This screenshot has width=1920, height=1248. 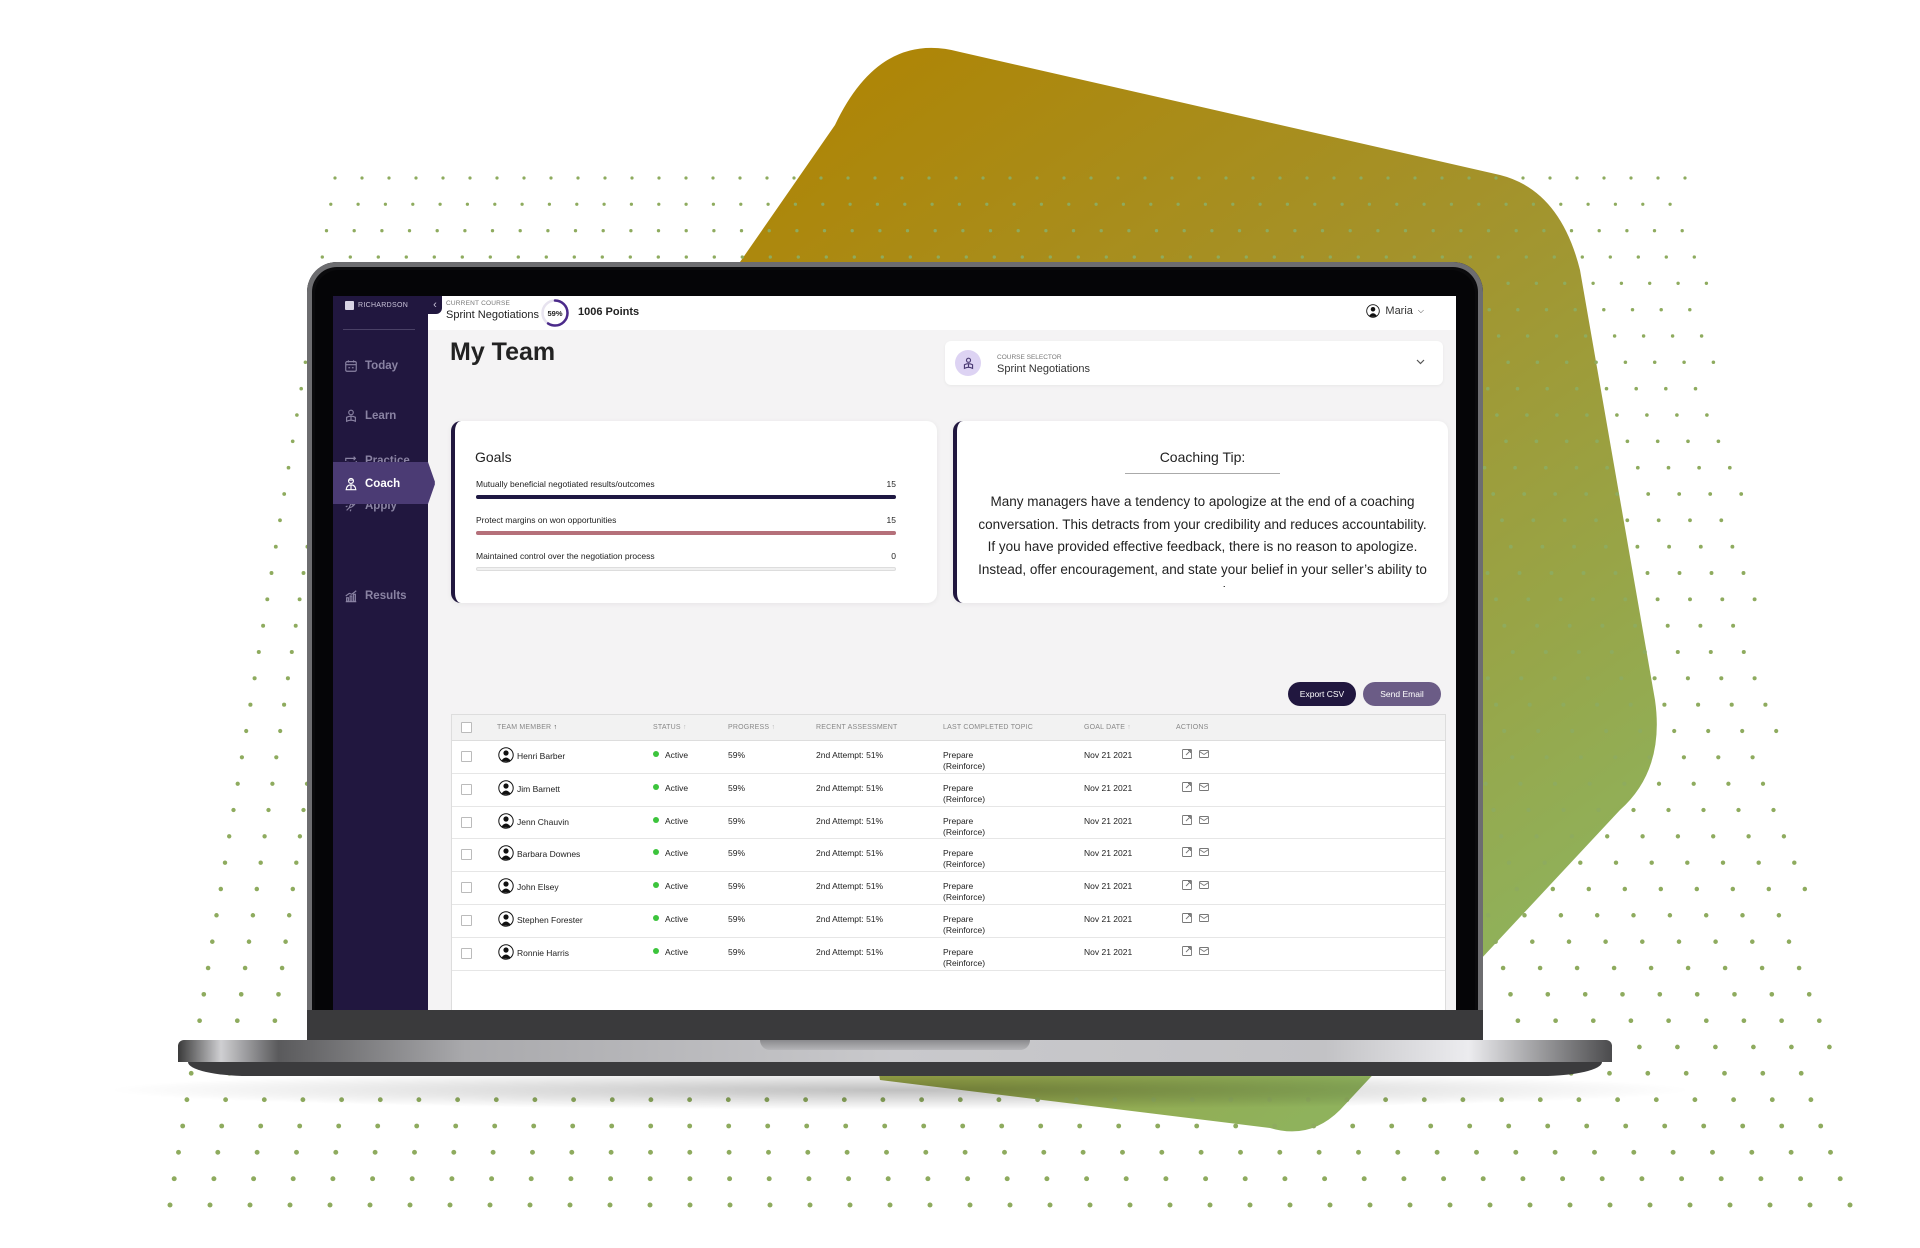 What do you see at coordinates (1322, 694) in the screenshot?
I see `export-csv-button: Export CSV` at bounding box center [1322, 694].